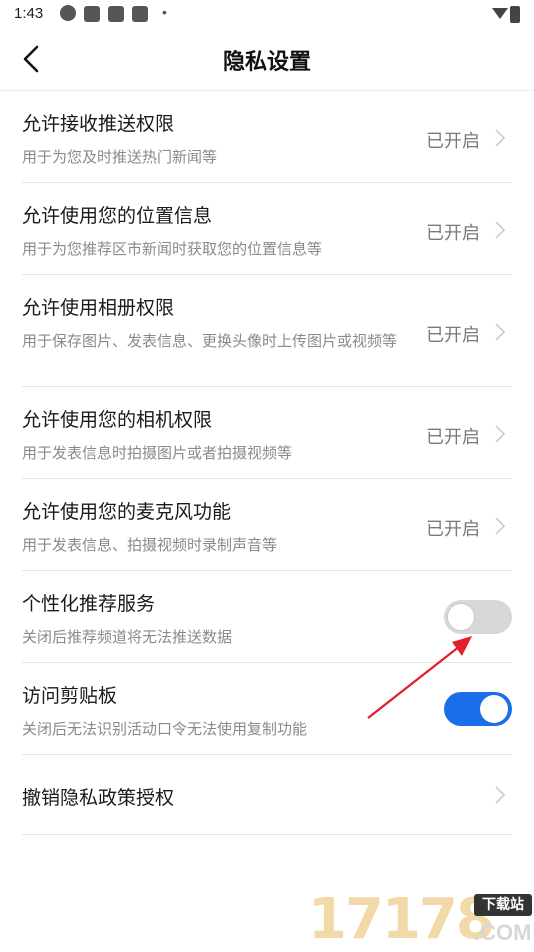 The width and height of the screenshot is (534, 952). Describe the element at coordinates (500, 13) in the screenshot. I see `wifi-icon` at that location.